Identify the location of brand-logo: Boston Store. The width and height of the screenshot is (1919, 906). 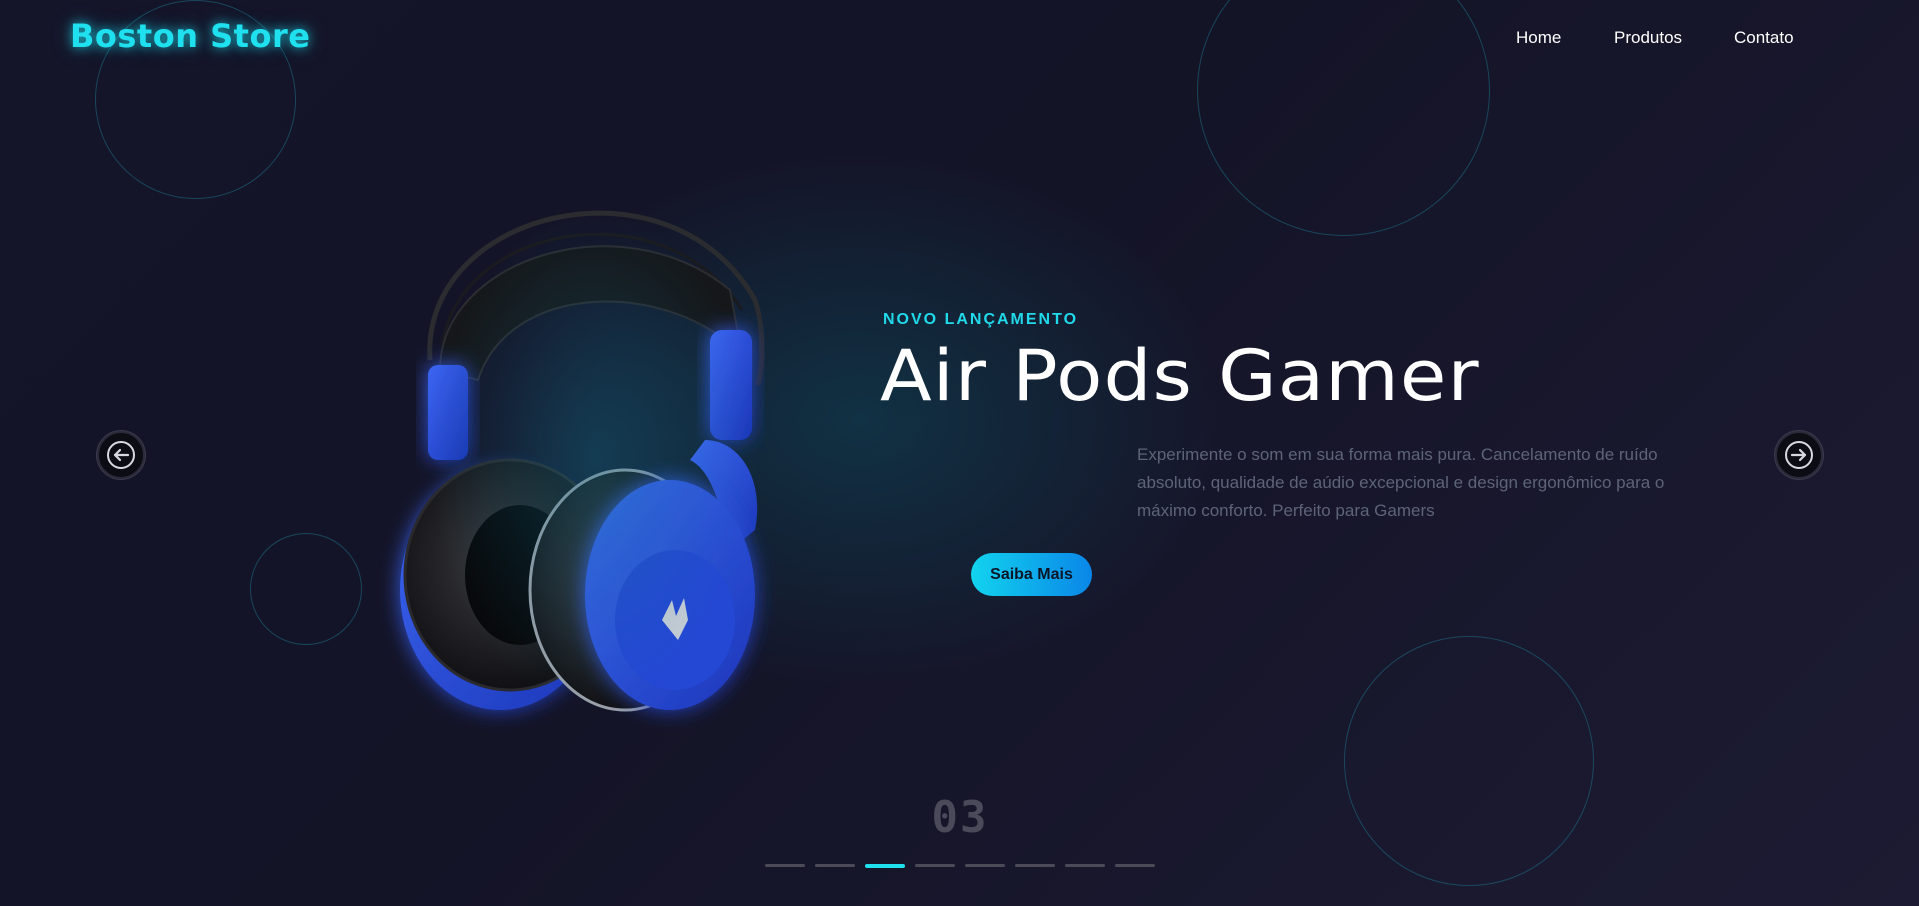
(190, 36).